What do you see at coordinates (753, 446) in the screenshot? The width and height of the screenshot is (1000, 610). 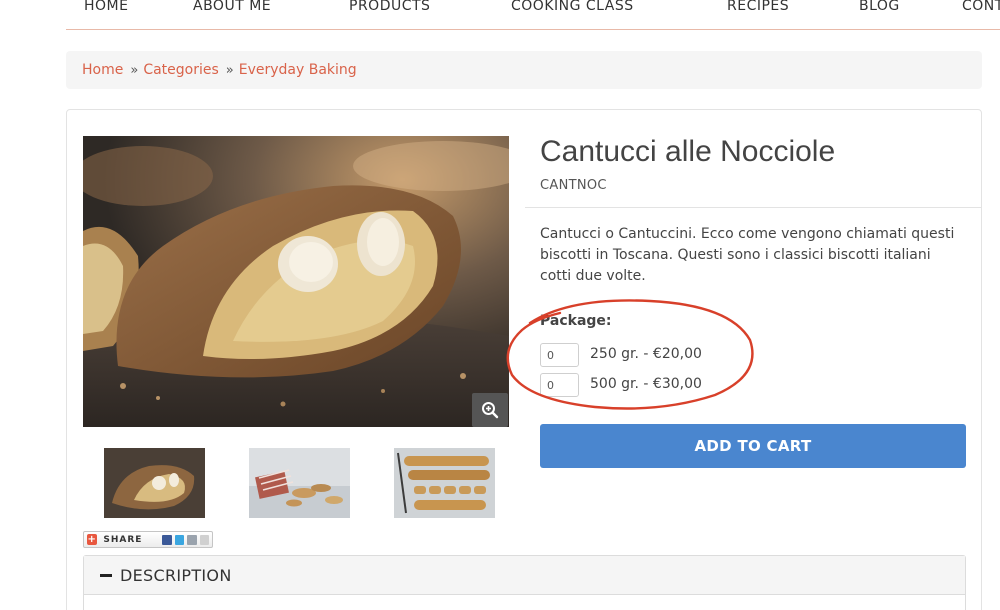 I see `add-to-cart-button: ADD TO CART` at bounding box center [753, 446].